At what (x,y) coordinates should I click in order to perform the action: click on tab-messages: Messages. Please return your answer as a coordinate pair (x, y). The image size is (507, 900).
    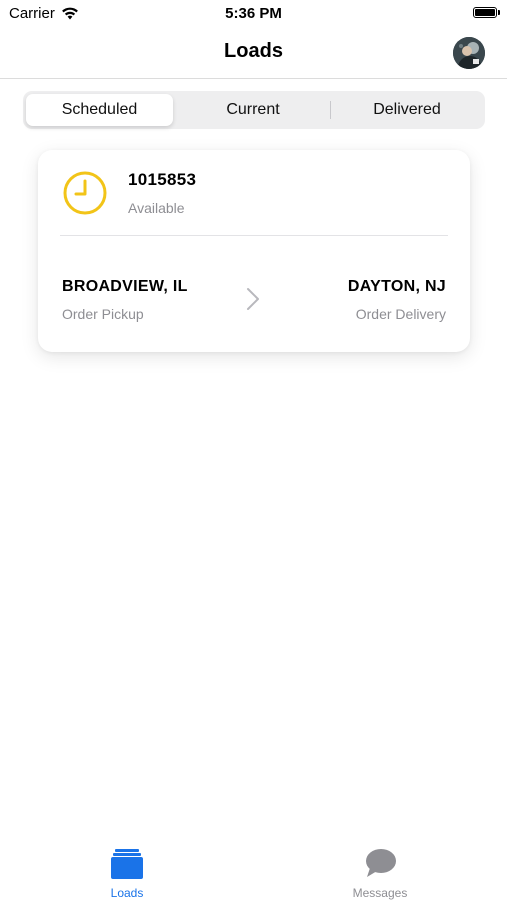
    Looking at the image, I should click on (380, 874).